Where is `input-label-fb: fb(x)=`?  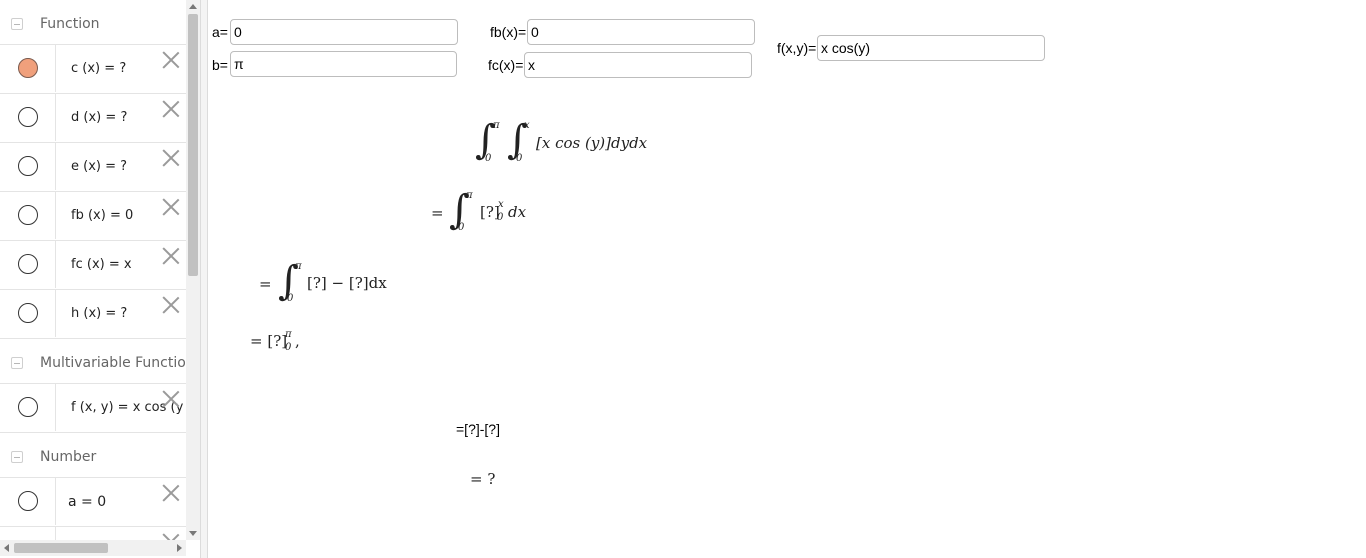 input-label-fb: fb(x)= is located at coordinates (508, 32).